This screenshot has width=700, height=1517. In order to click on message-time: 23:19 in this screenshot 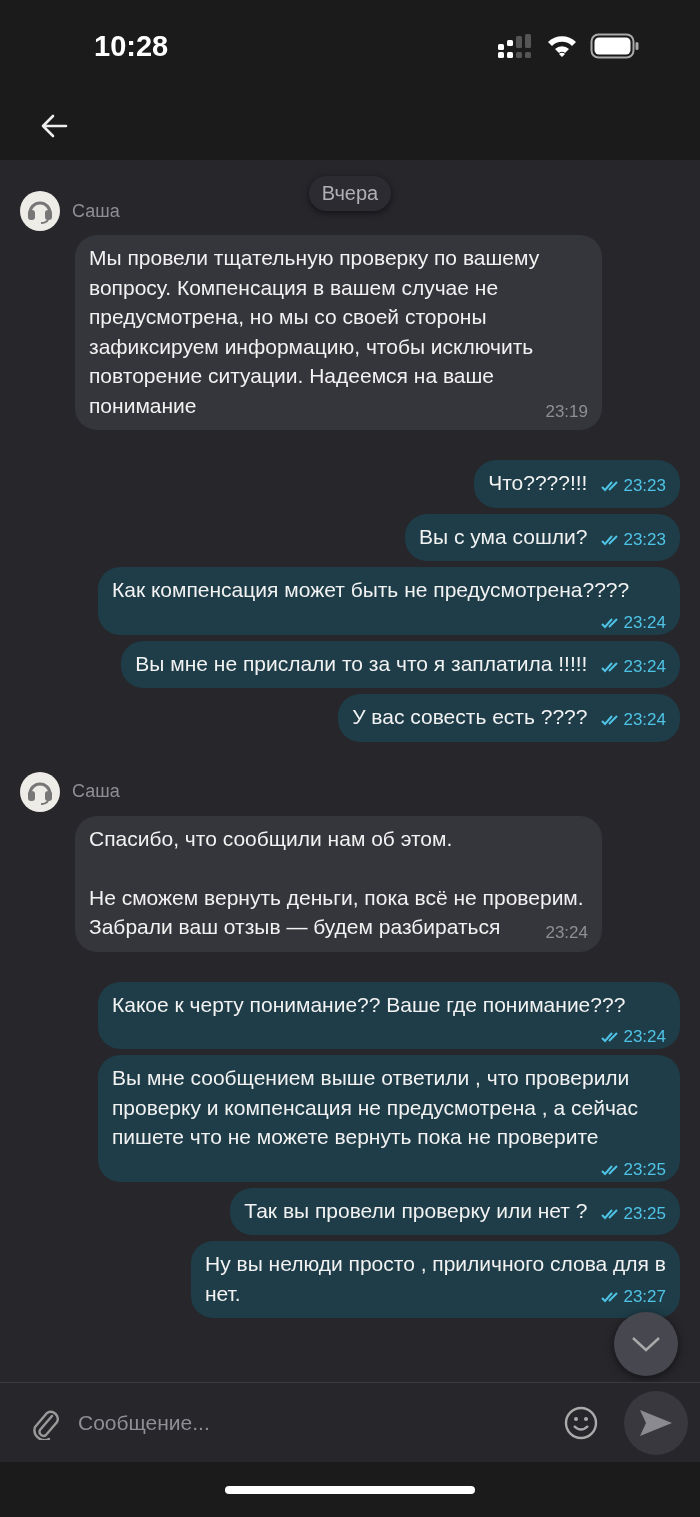, I will do `click(566, 411)`.